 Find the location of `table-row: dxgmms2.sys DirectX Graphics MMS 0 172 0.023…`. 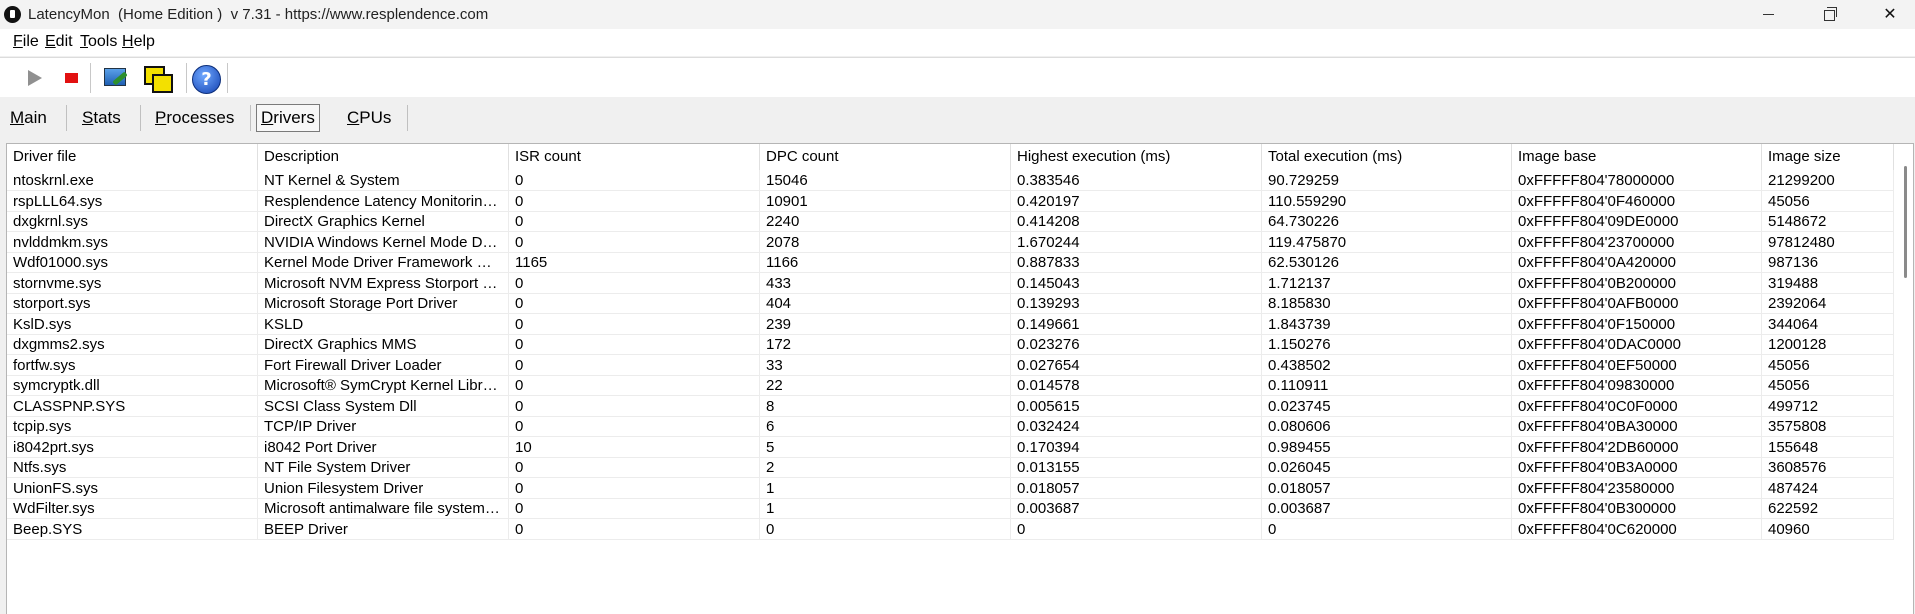

table-row: dxgmms2.sys DirectX Graphics MMS 0 172 0.023… is located at coordinates (950, 344).